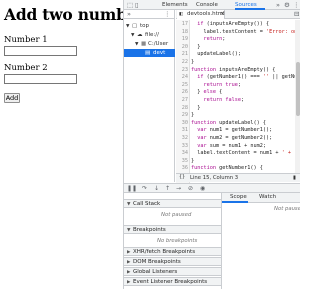 This screenshot has width=320, height=289. I want to click on line-number: 23, so click(182, 71).